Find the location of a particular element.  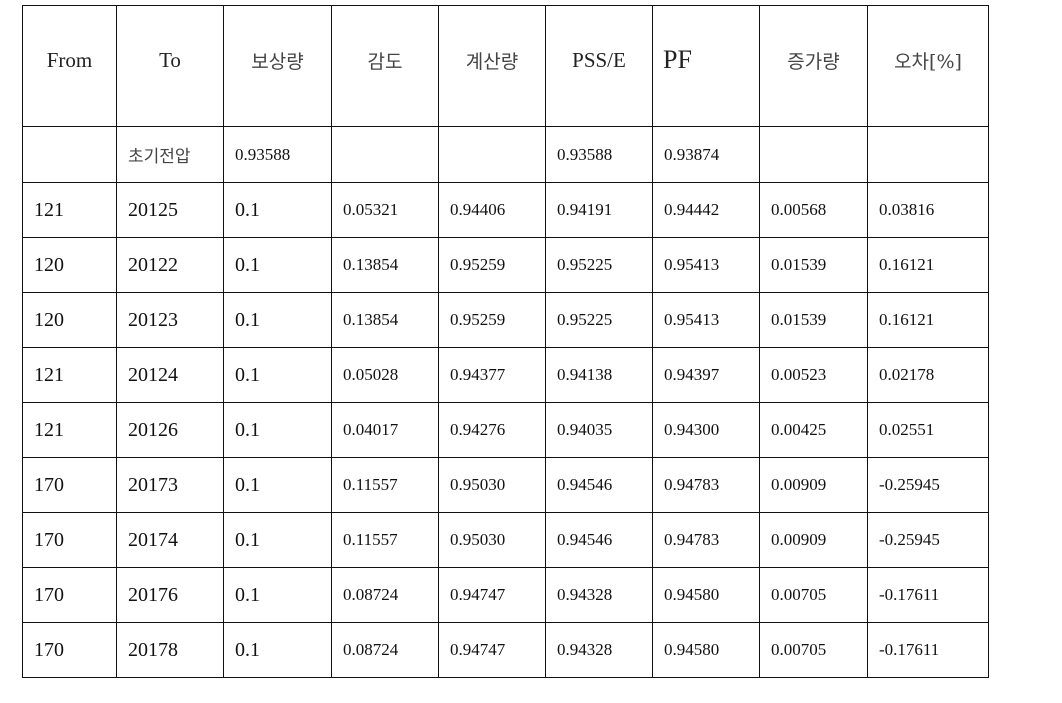

table-cell: 0.00523 is located at coordinates (813, 375).